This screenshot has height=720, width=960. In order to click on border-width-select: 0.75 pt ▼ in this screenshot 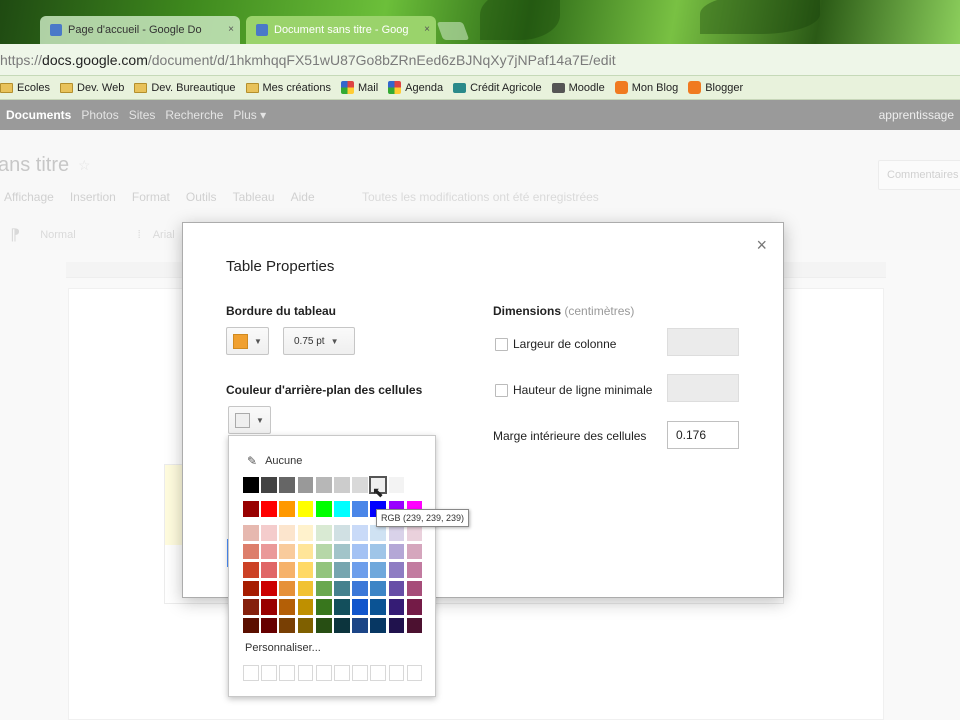, I will do `click(319, 341)`.